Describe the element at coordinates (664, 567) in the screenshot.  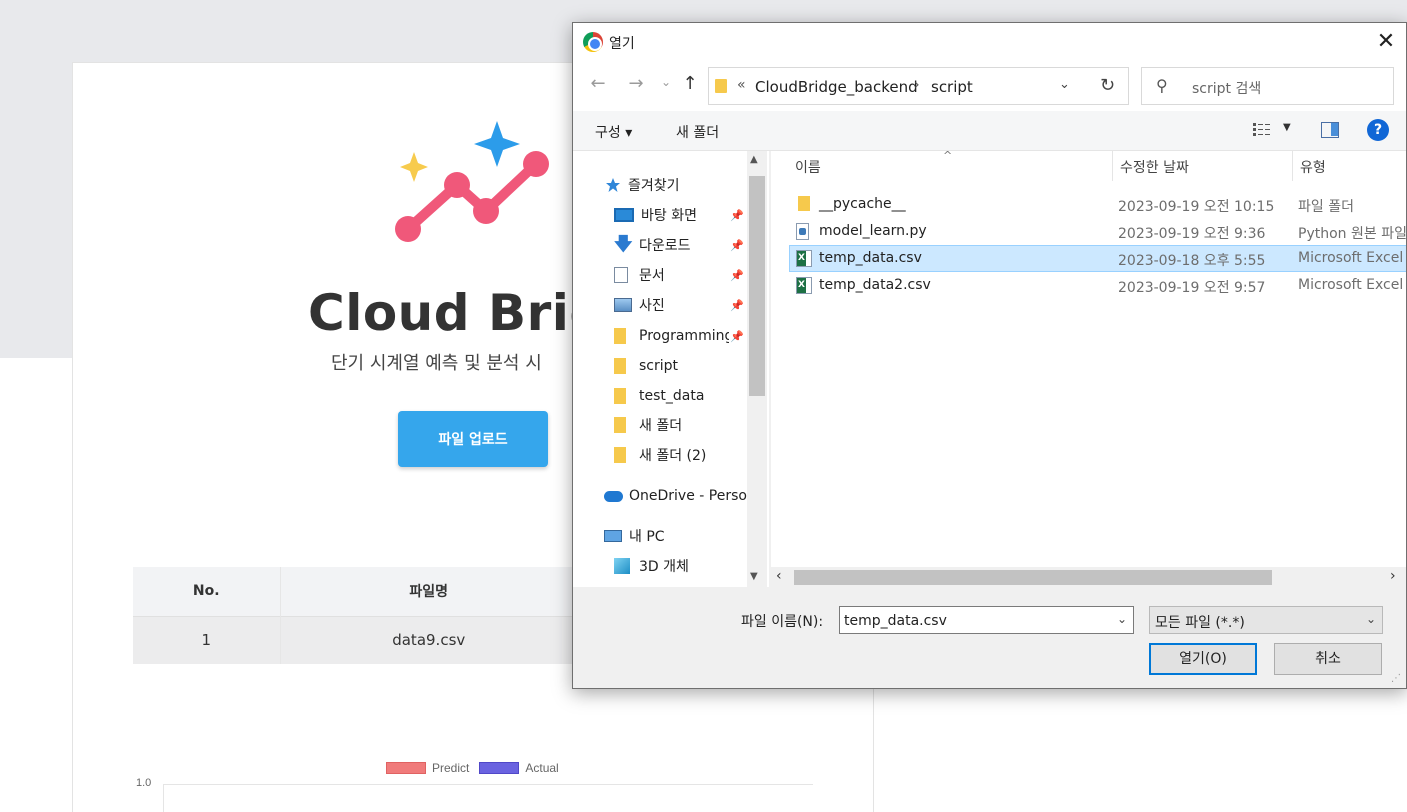
I see `sidebar-item-label: 3D 개체` at that location.